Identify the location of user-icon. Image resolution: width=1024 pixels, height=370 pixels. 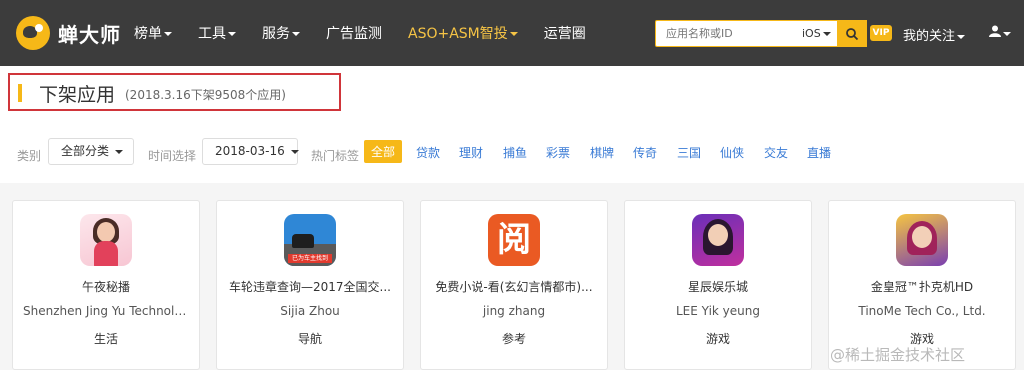
(995, 31).